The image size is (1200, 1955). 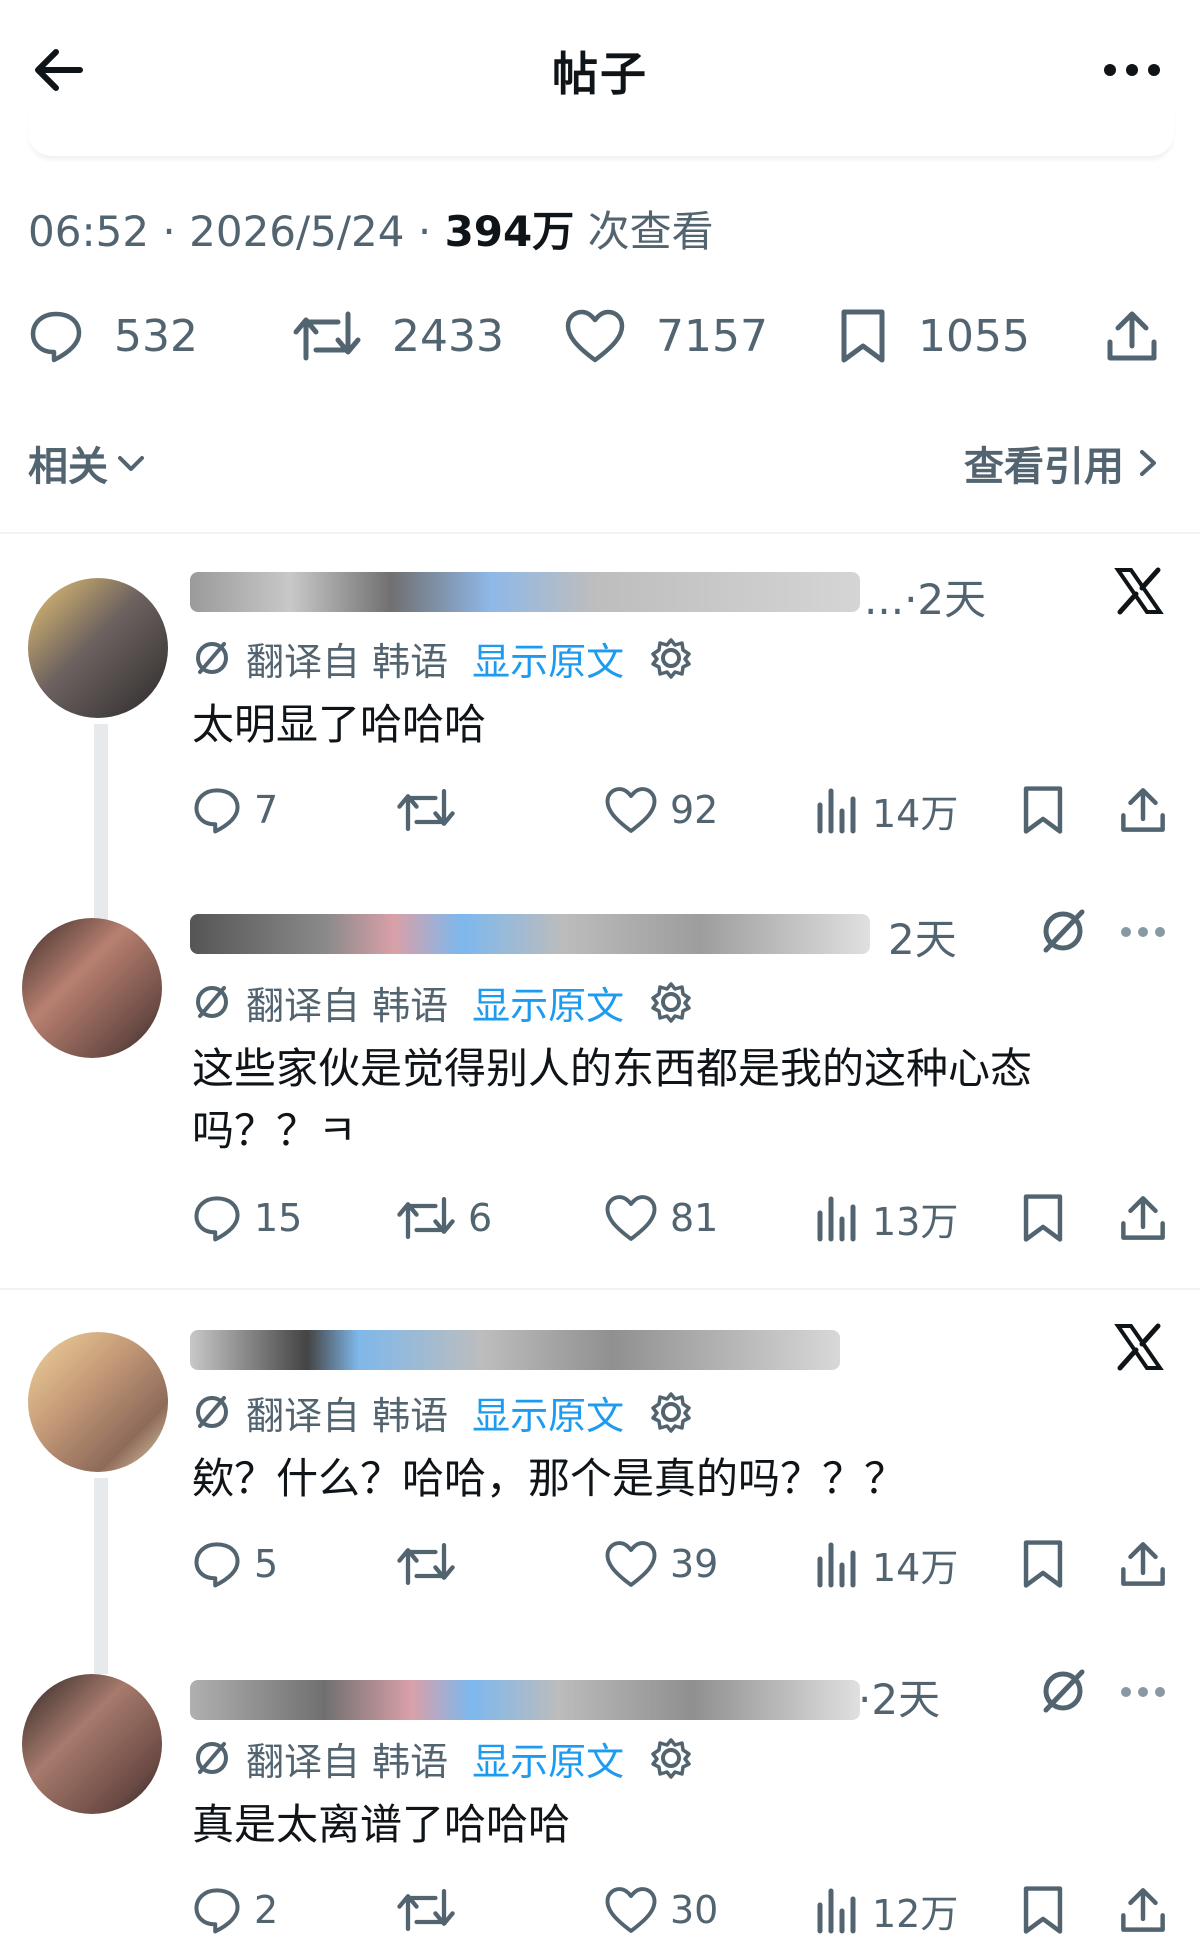 I want to click on section-divider, so click(x=600, y=1289).